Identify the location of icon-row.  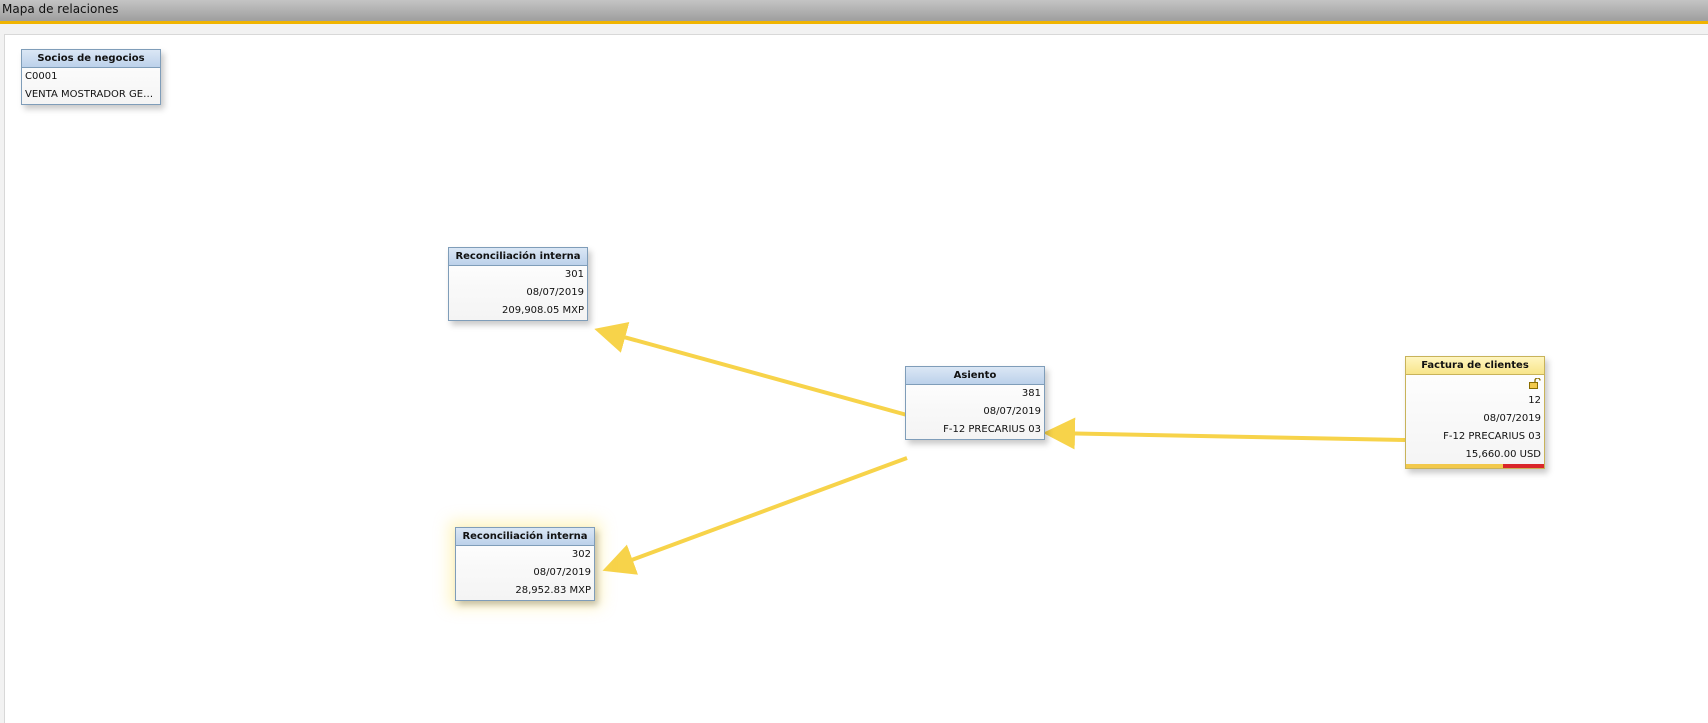
(1475, 383).